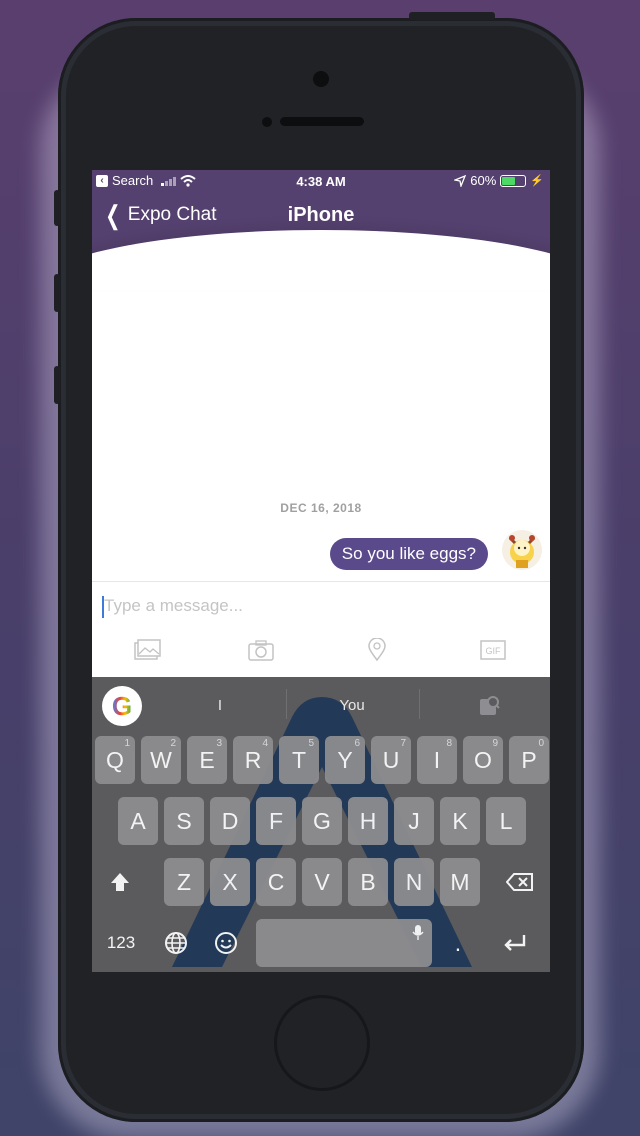 Image resolution: width=640 pixels, height=1136 pixels. I want to click on key-hint: 3, so click(219, 743).